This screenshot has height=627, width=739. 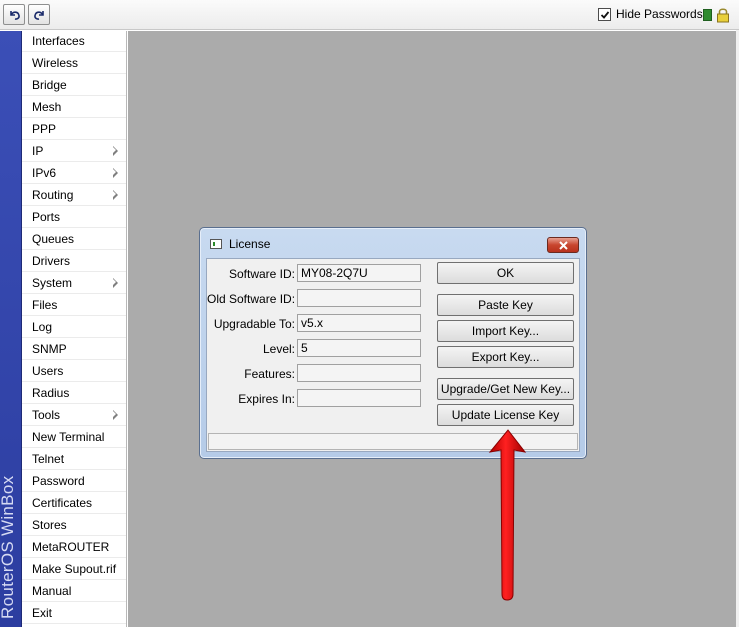 I want to click on sidebar-brand-strip: RouterOS WinBox, so click(x=11, y=329).